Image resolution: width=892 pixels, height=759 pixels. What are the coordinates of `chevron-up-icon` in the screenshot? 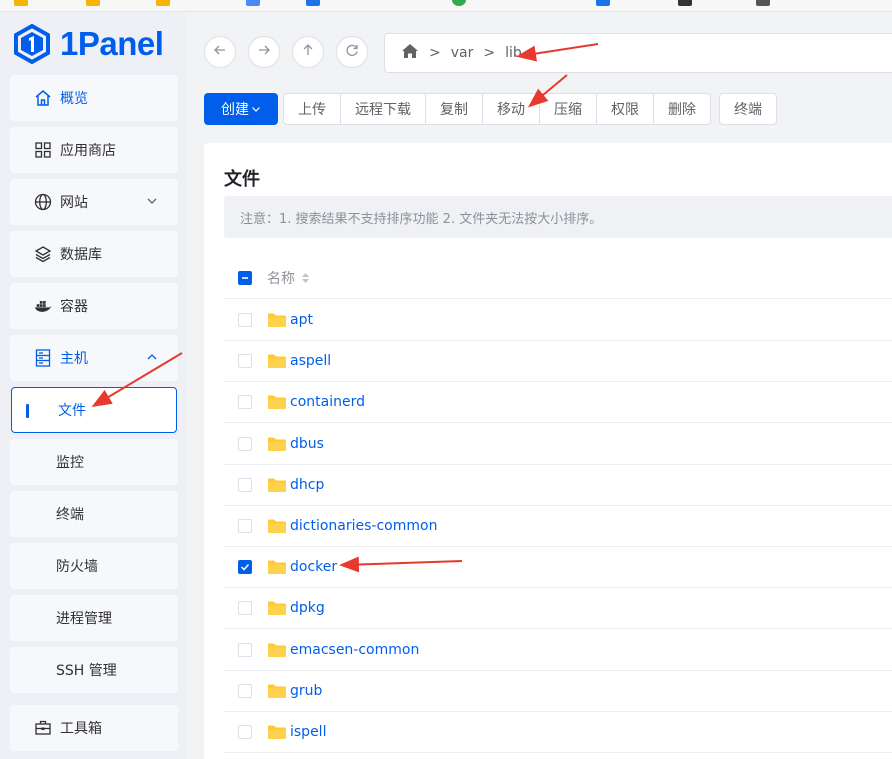 It's located at (152, 359).